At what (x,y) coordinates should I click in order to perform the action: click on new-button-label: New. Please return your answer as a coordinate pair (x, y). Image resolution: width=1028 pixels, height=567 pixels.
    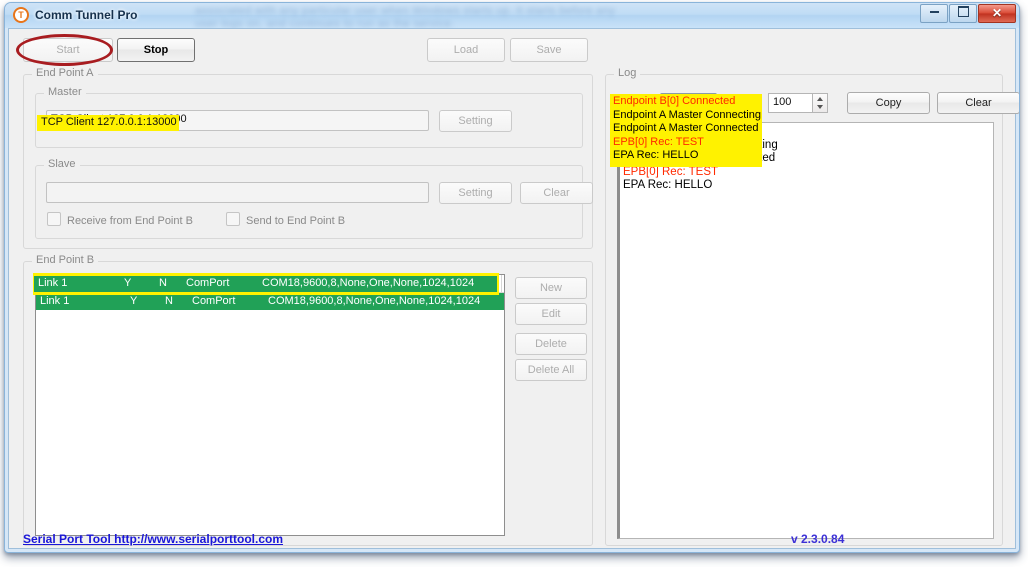
    Looking at the image, I should click on (550, 288).